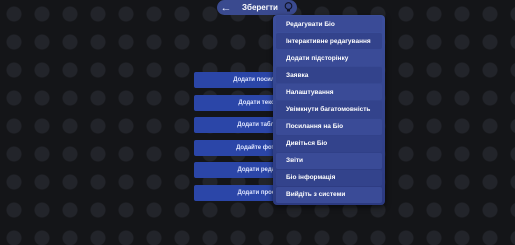  I want to click on menu-item-application: Заявка, so click(329, 75).